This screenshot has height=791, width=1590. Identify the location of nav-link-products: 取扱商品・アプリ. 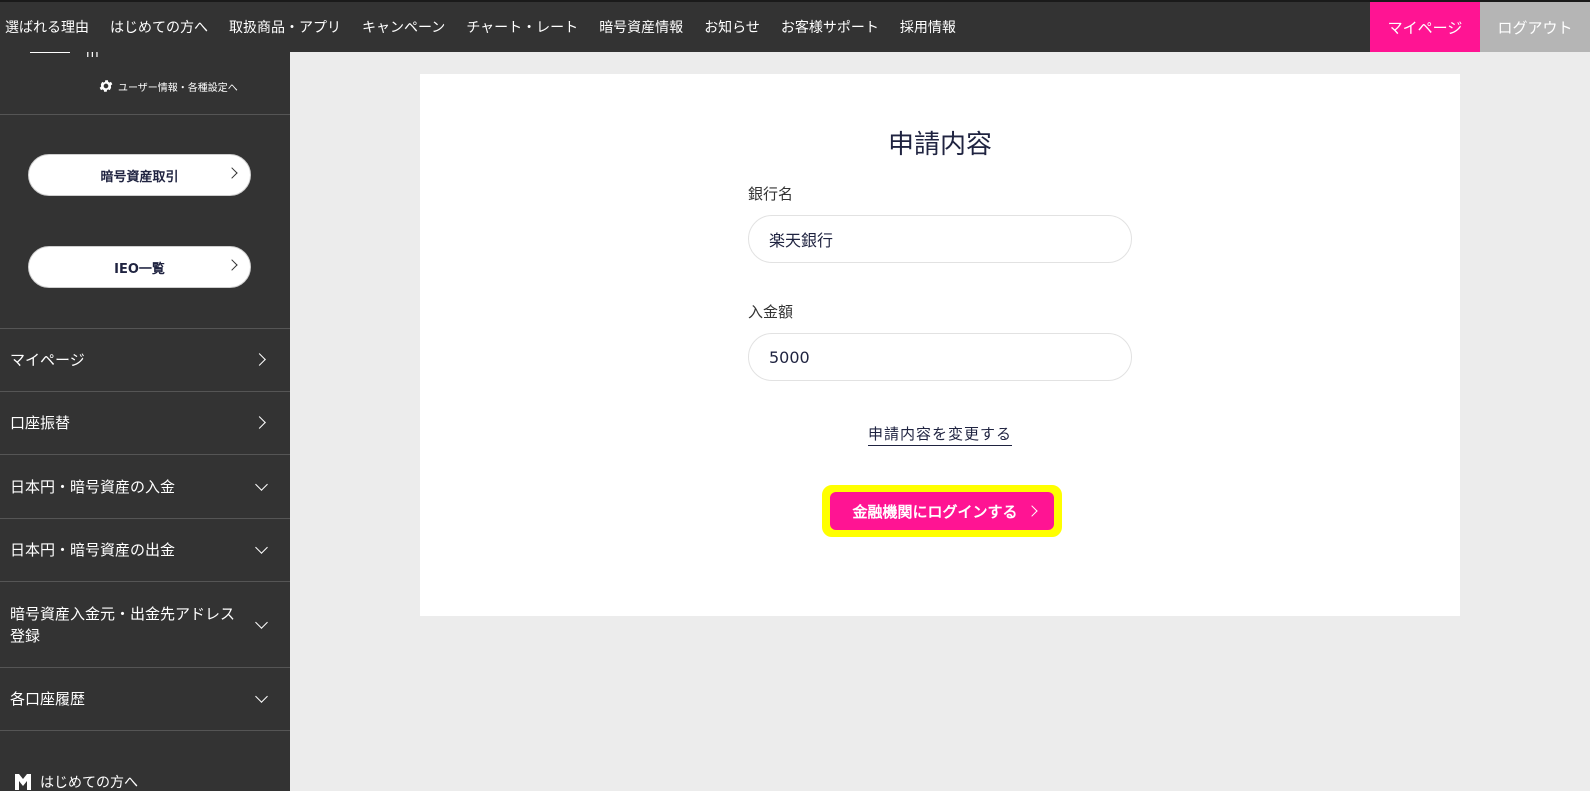
(285, 27).